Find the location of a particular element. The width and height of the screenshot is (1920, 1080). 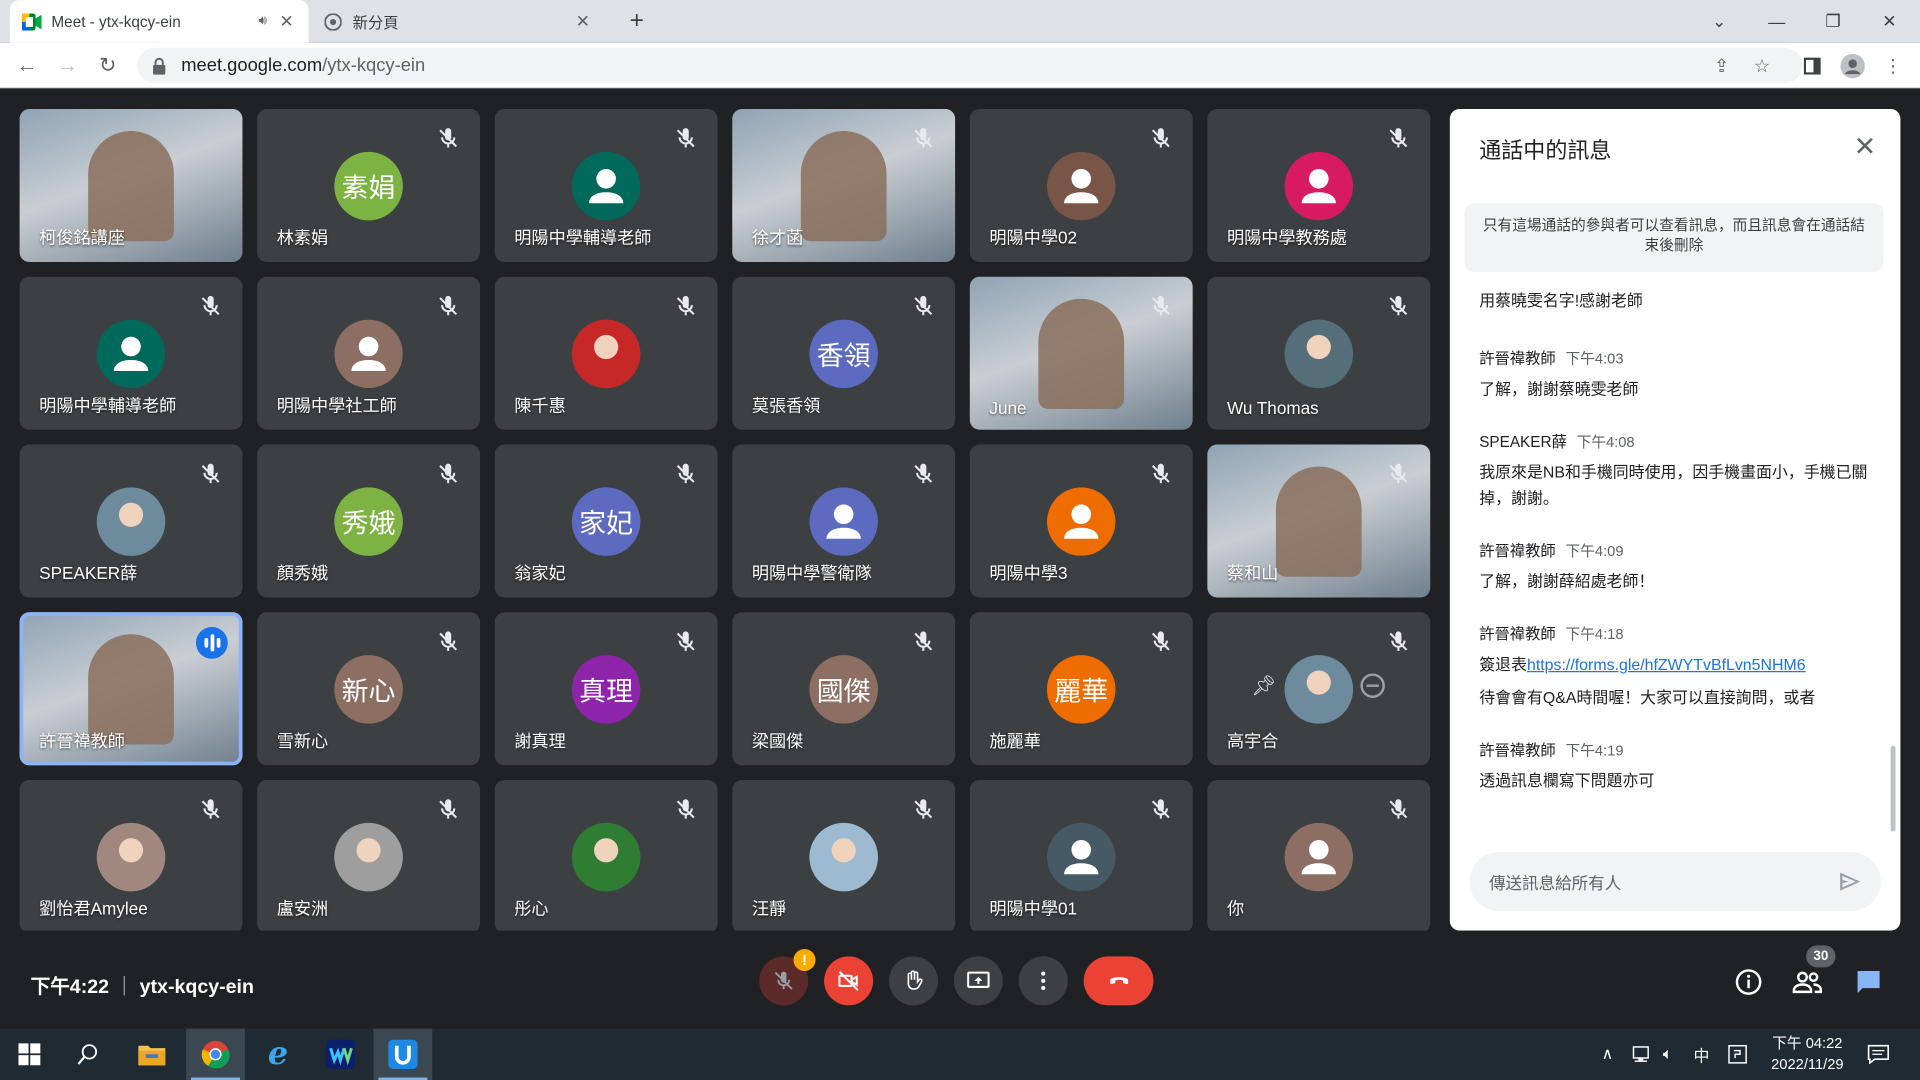

participant-tile: 秀娥 顏秀娥 is located at coordinates (369, 521).